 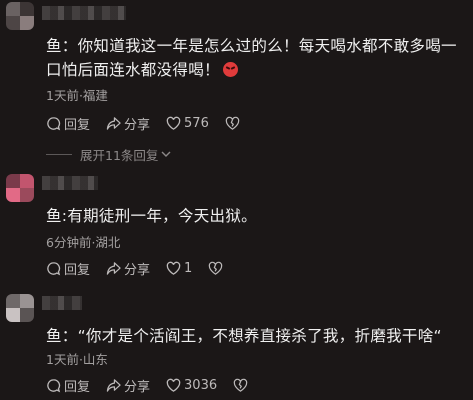 What do you see at coordinates (156, 385) in the screenshot?
I see `comment-actions: 回复 分享 3036` at bounding box center [156, 385].